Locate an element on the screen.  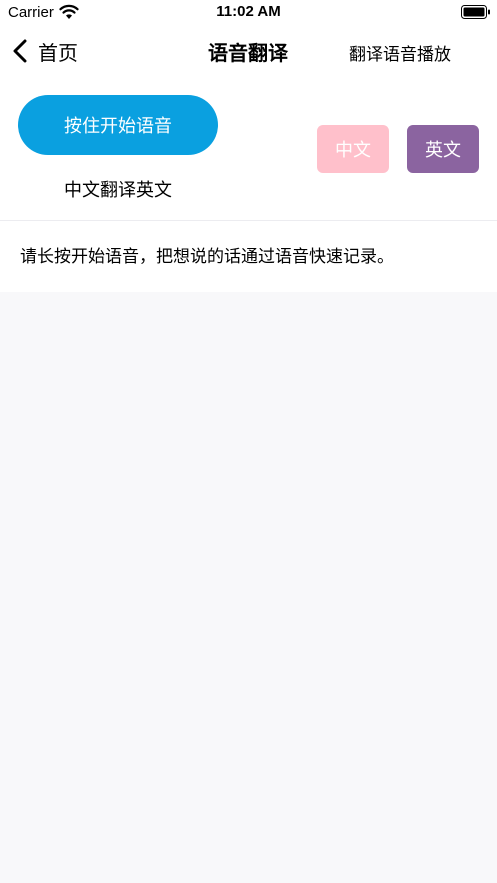
translation-direction-label: 中文翻译英文 is located at coordinates (118, 190).